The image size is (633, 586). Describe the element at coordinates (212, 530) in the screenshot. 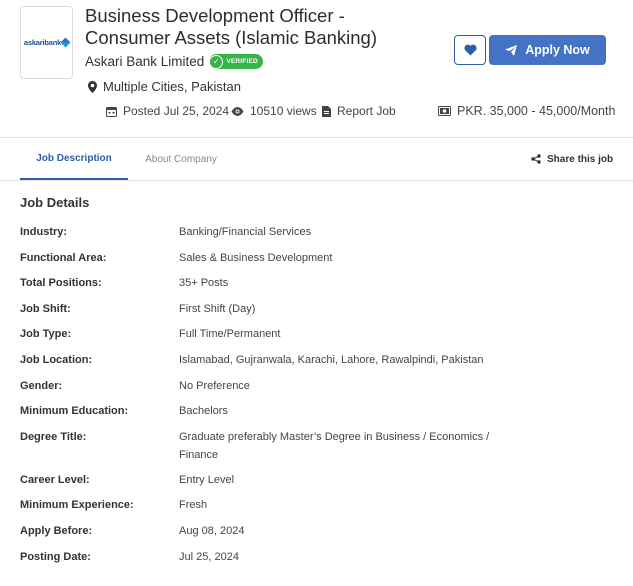

I see `detail-value: Aug 08, 2024` at that location.